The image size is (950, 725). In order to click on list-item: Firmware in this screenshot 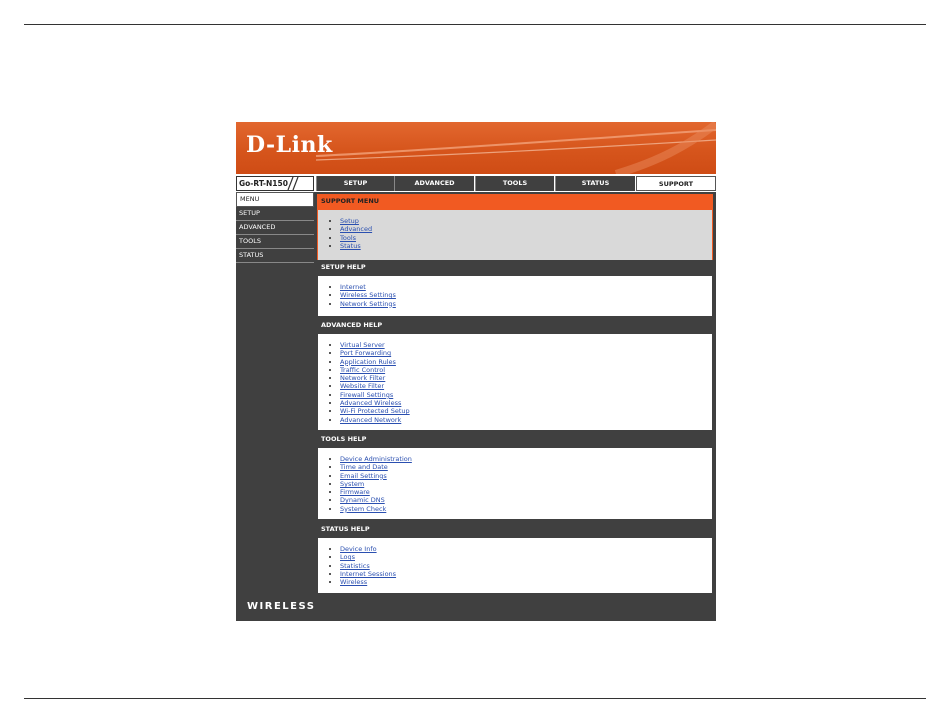, I will do `click(526, 492)`.